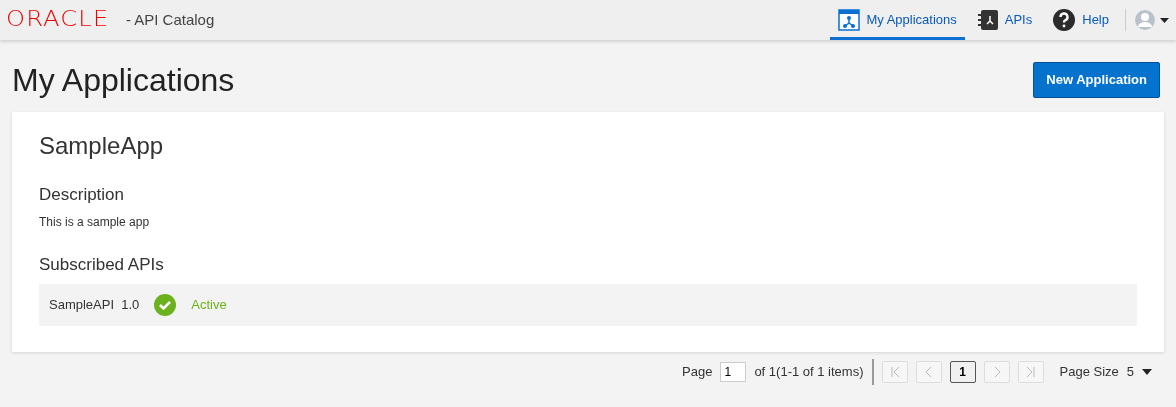 Image resolution: width=1176 pixels, height=407 pixels. Describe the element at coordinates (1152, 20) in the screenshot. I see `avatar-menu-icon` at that location.